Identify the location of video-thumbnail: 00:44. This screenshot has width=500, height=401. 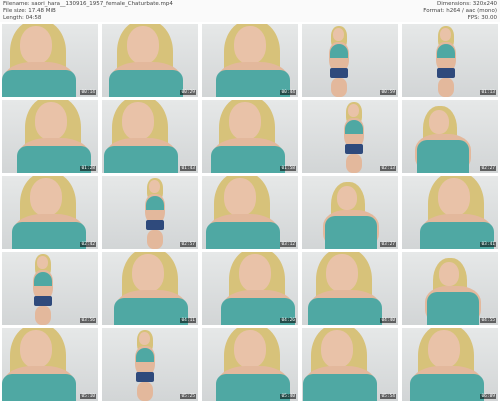
(250, 60).